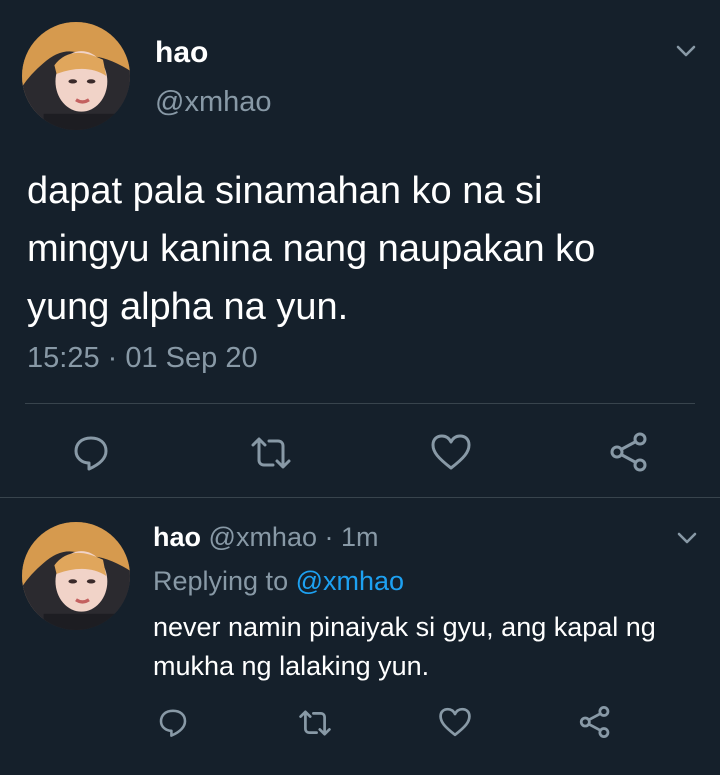 The height and width of the screenshot is (775, 720). Describe the element at coordinates (221, 581) in the screenshot. I see `replying-label: Replying to` at that location.